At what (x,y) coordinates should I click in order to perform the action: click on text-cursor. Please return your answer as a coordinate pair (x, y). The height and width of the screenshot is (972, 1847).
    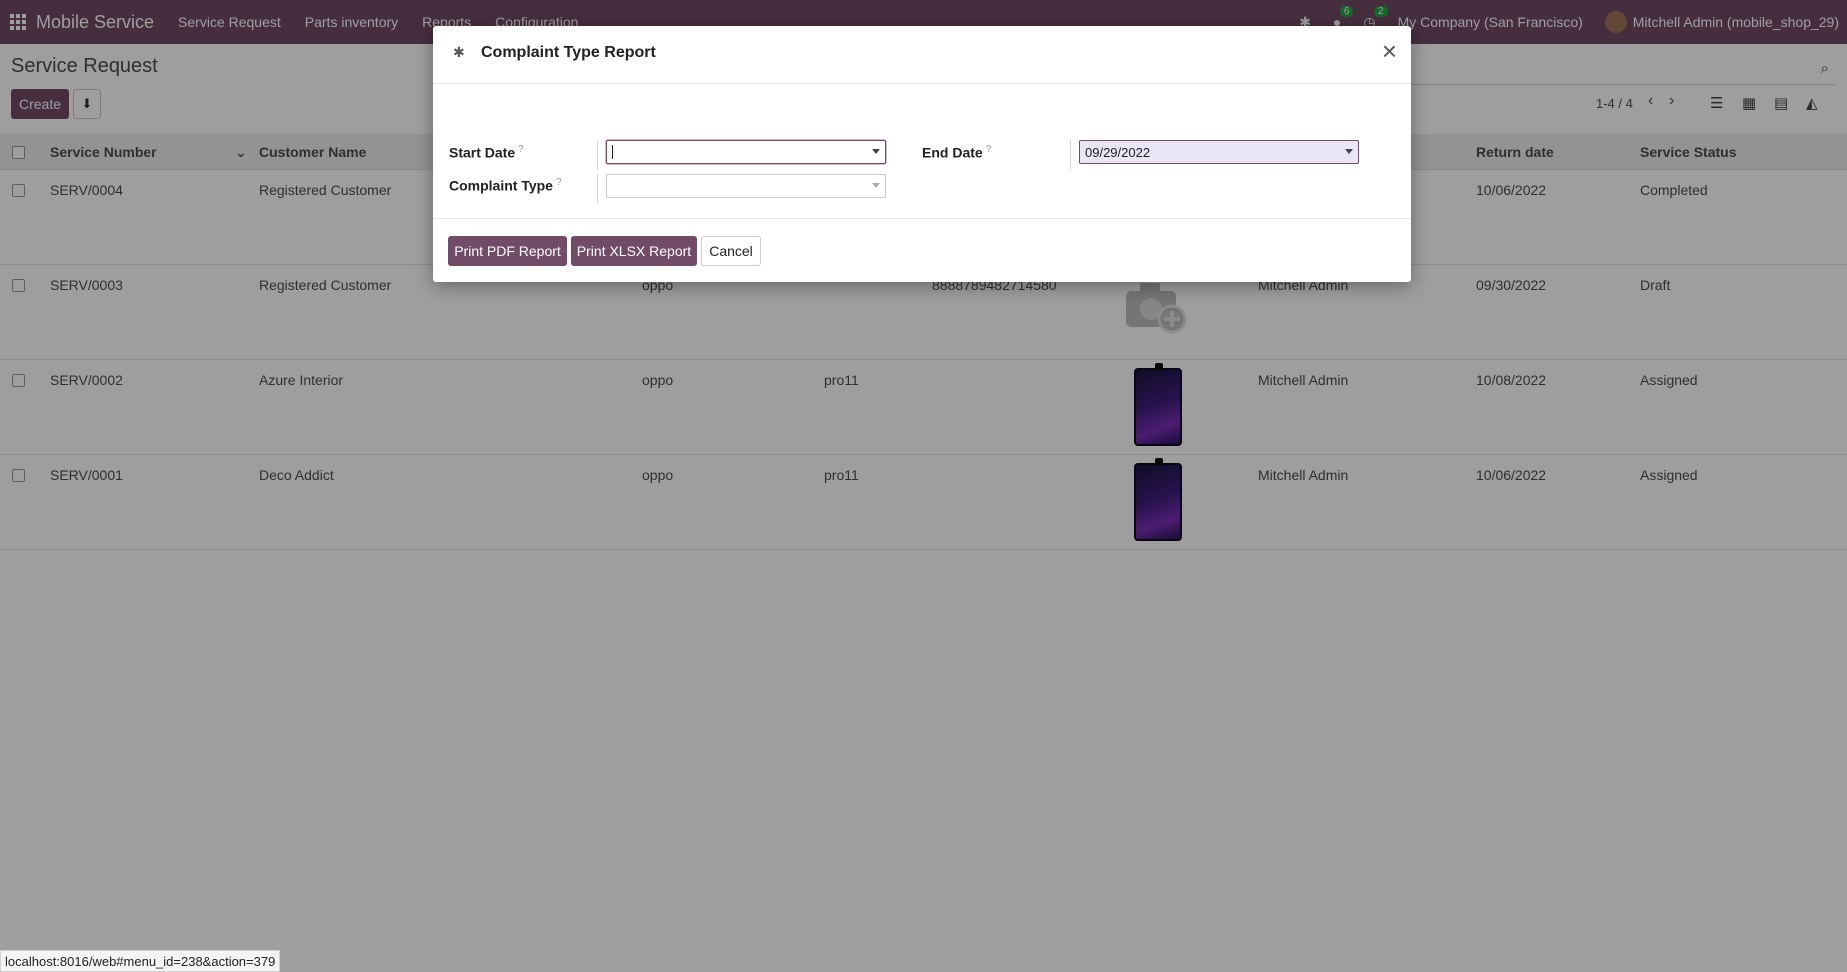
    Looking at the image, I should click on (612, 152).